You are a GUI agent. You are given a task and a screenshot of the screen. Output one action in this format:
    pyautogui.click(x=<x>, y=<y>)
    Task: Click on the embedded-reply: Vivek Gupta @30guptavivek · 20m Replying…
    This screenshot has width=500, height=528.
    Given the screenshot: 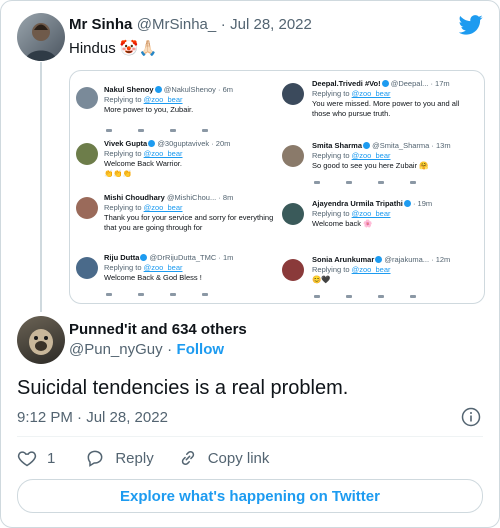 What is the action you would take?
    pyautogui.click(x=189, y=159)
    